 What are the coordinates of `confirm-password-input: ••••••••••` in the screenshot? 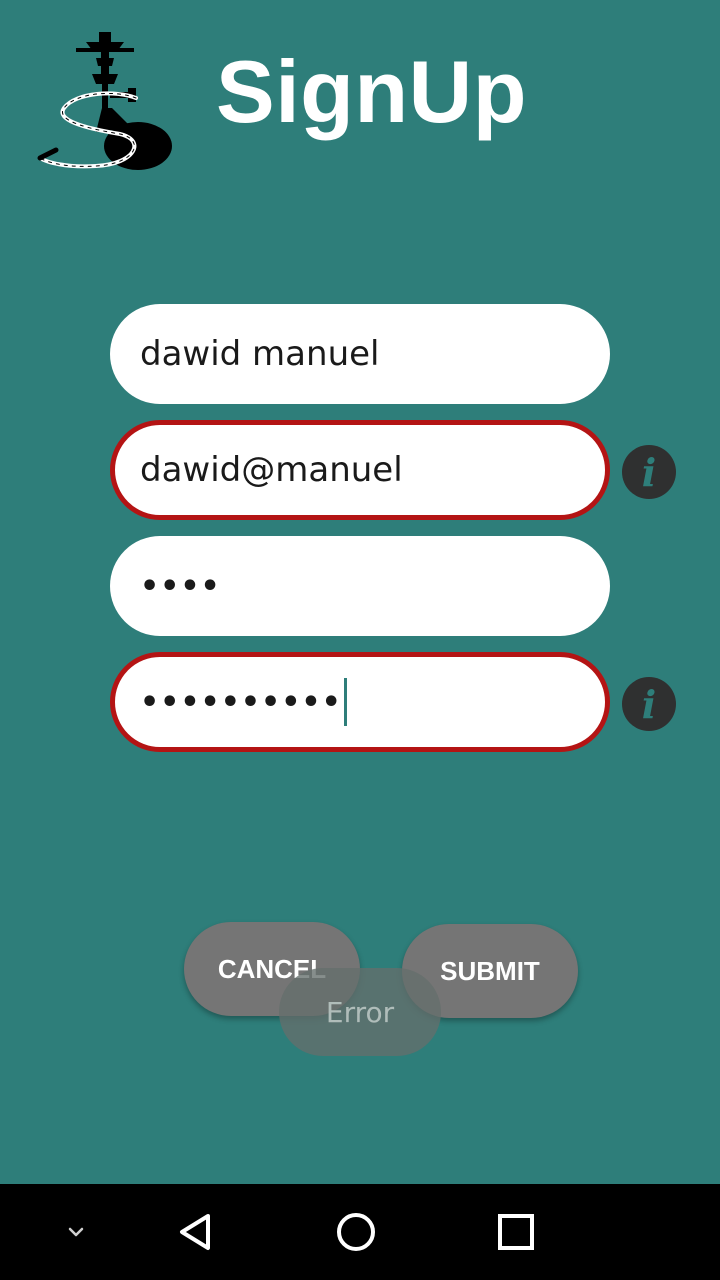 It's located at (360, 702).